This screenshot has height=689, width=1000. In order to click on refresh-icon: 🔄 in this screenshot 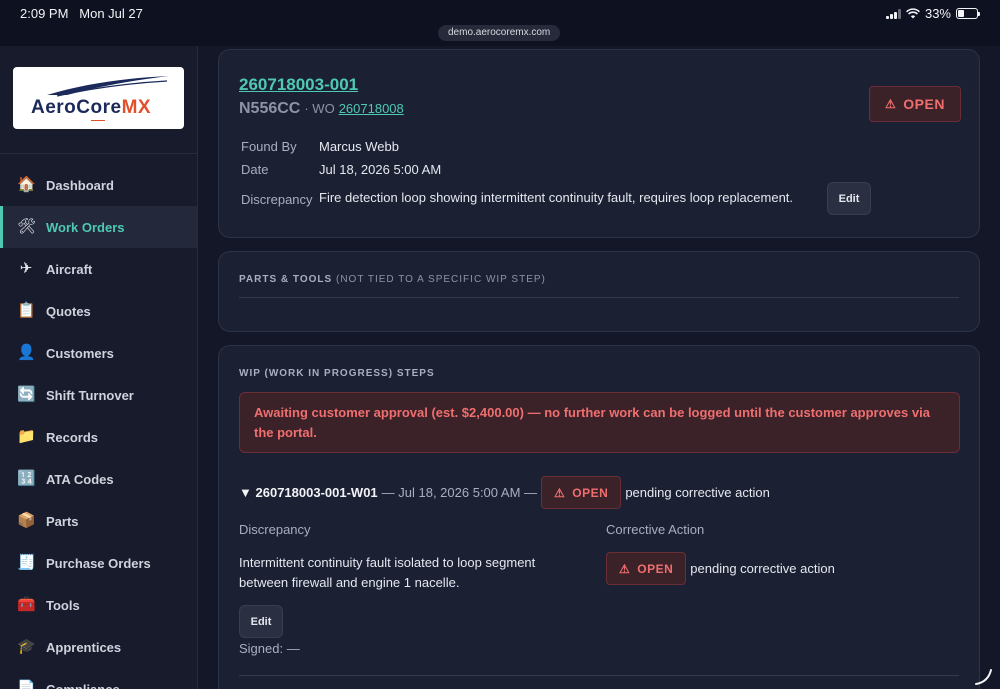, I will do `click(26, 394)`.